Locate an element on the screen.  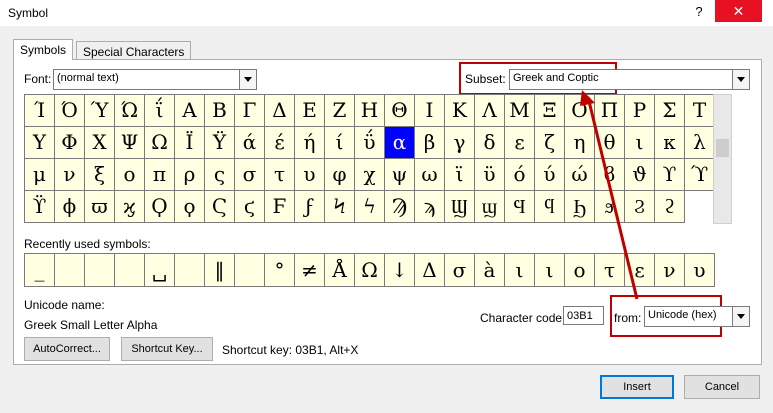
tab-symbols: Symbols is located at coordinates (43, 49).